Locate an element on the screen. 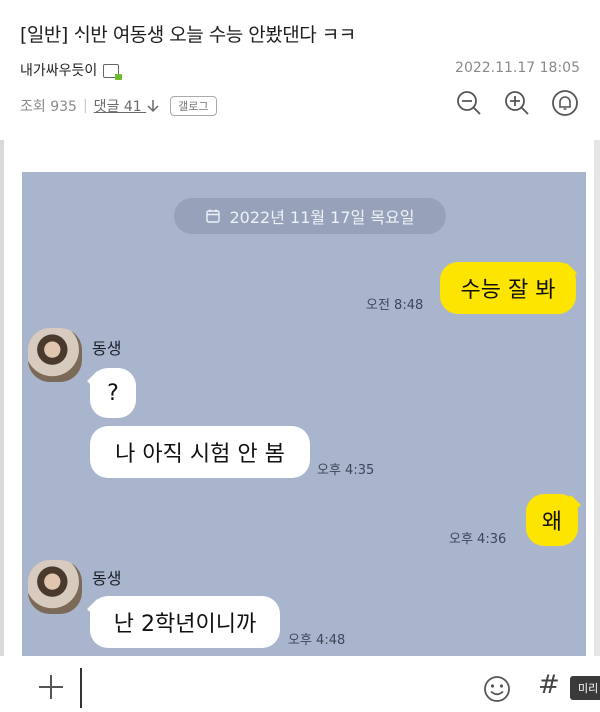 The image size is (600, 712). message-text: ? is located at coordinates (113, 393).